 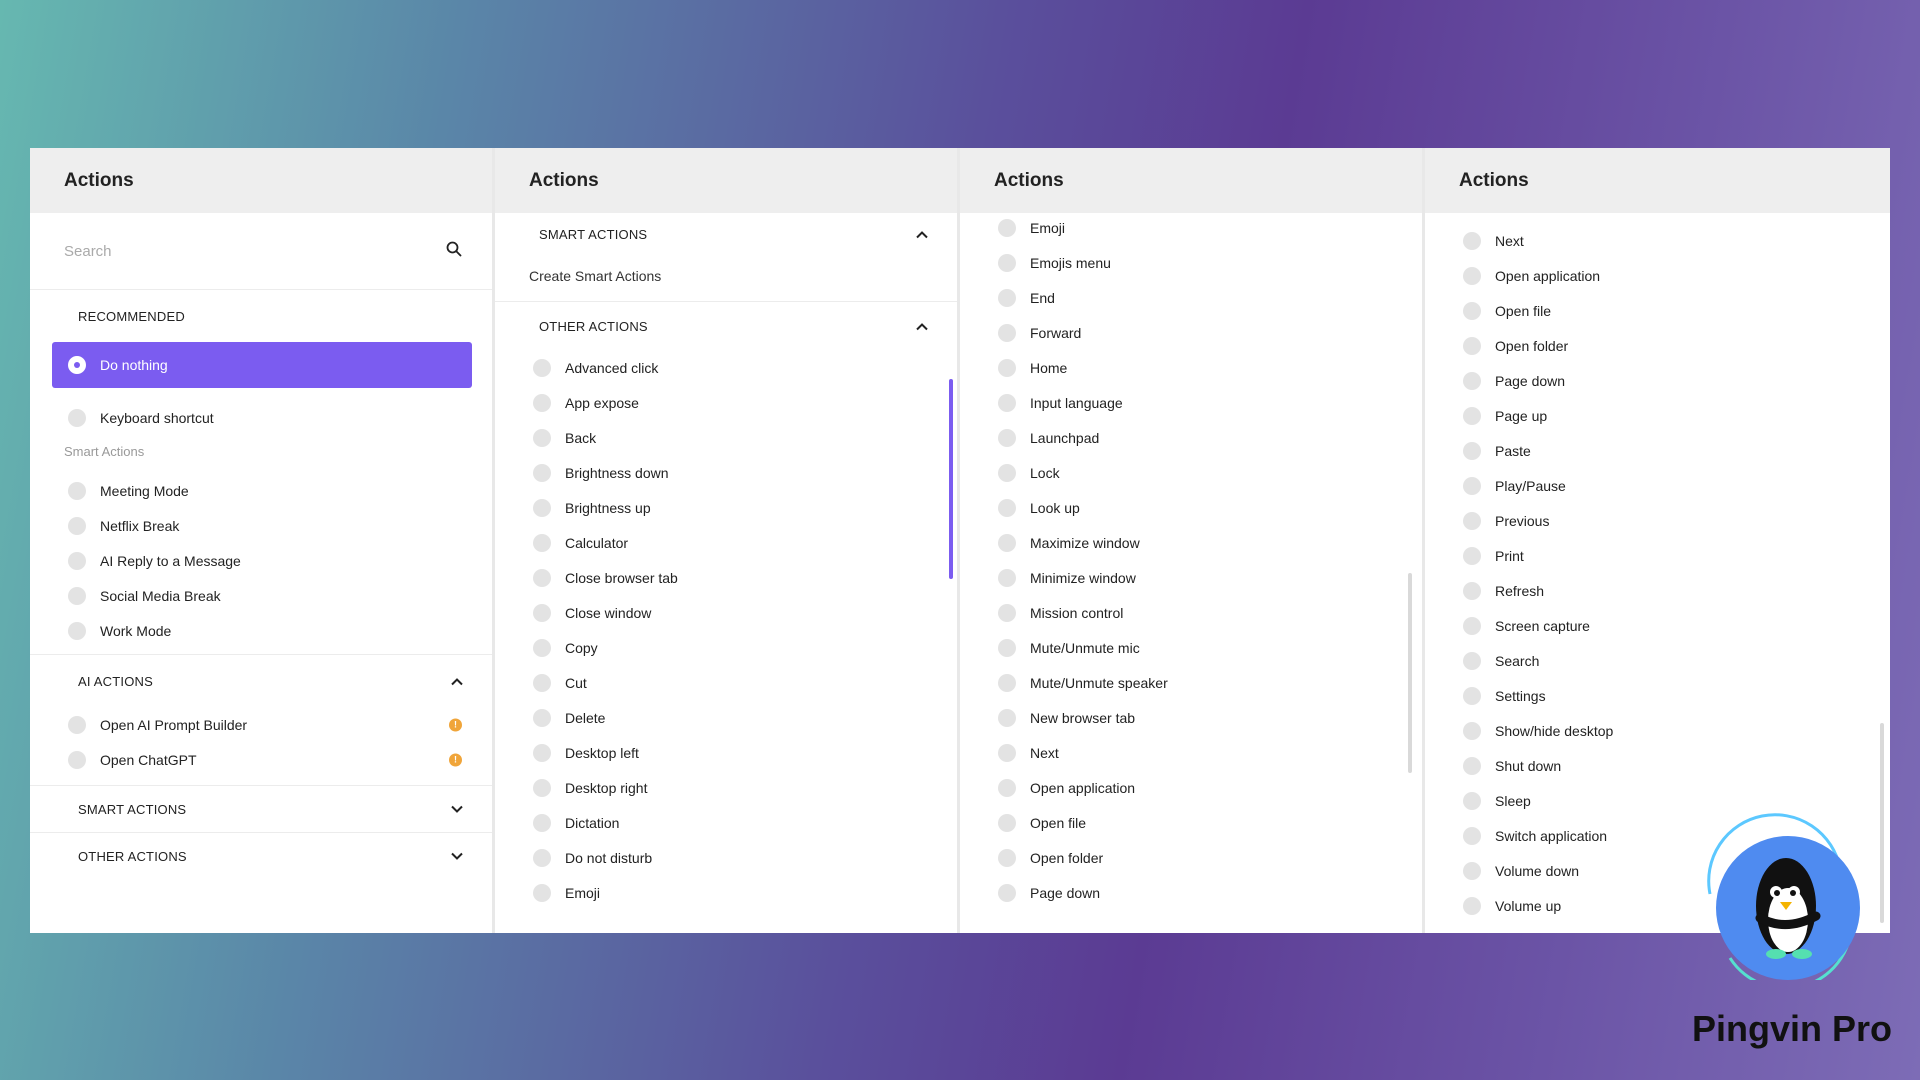 I want to click on list-item: Open folder, so click(x=1657, y=345).